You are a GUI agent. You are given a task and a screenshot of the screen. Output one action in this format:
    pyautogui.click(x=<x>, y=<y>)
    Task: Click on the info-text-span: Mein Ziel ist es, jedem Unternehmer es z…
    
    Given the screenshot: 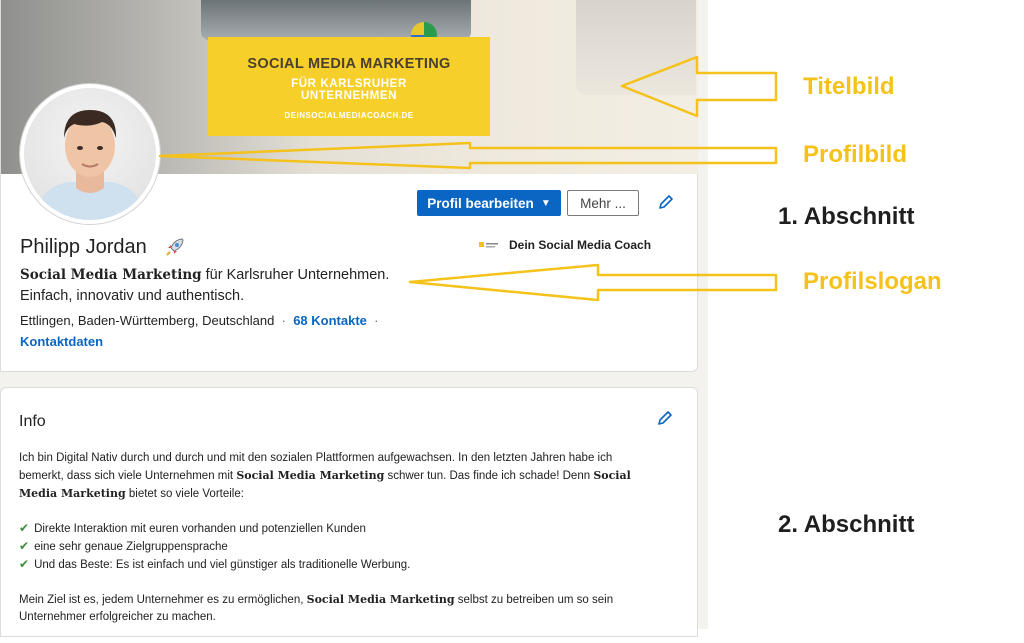 What is the action you would take?
    pyautogui.click(x=163, y=600)
    